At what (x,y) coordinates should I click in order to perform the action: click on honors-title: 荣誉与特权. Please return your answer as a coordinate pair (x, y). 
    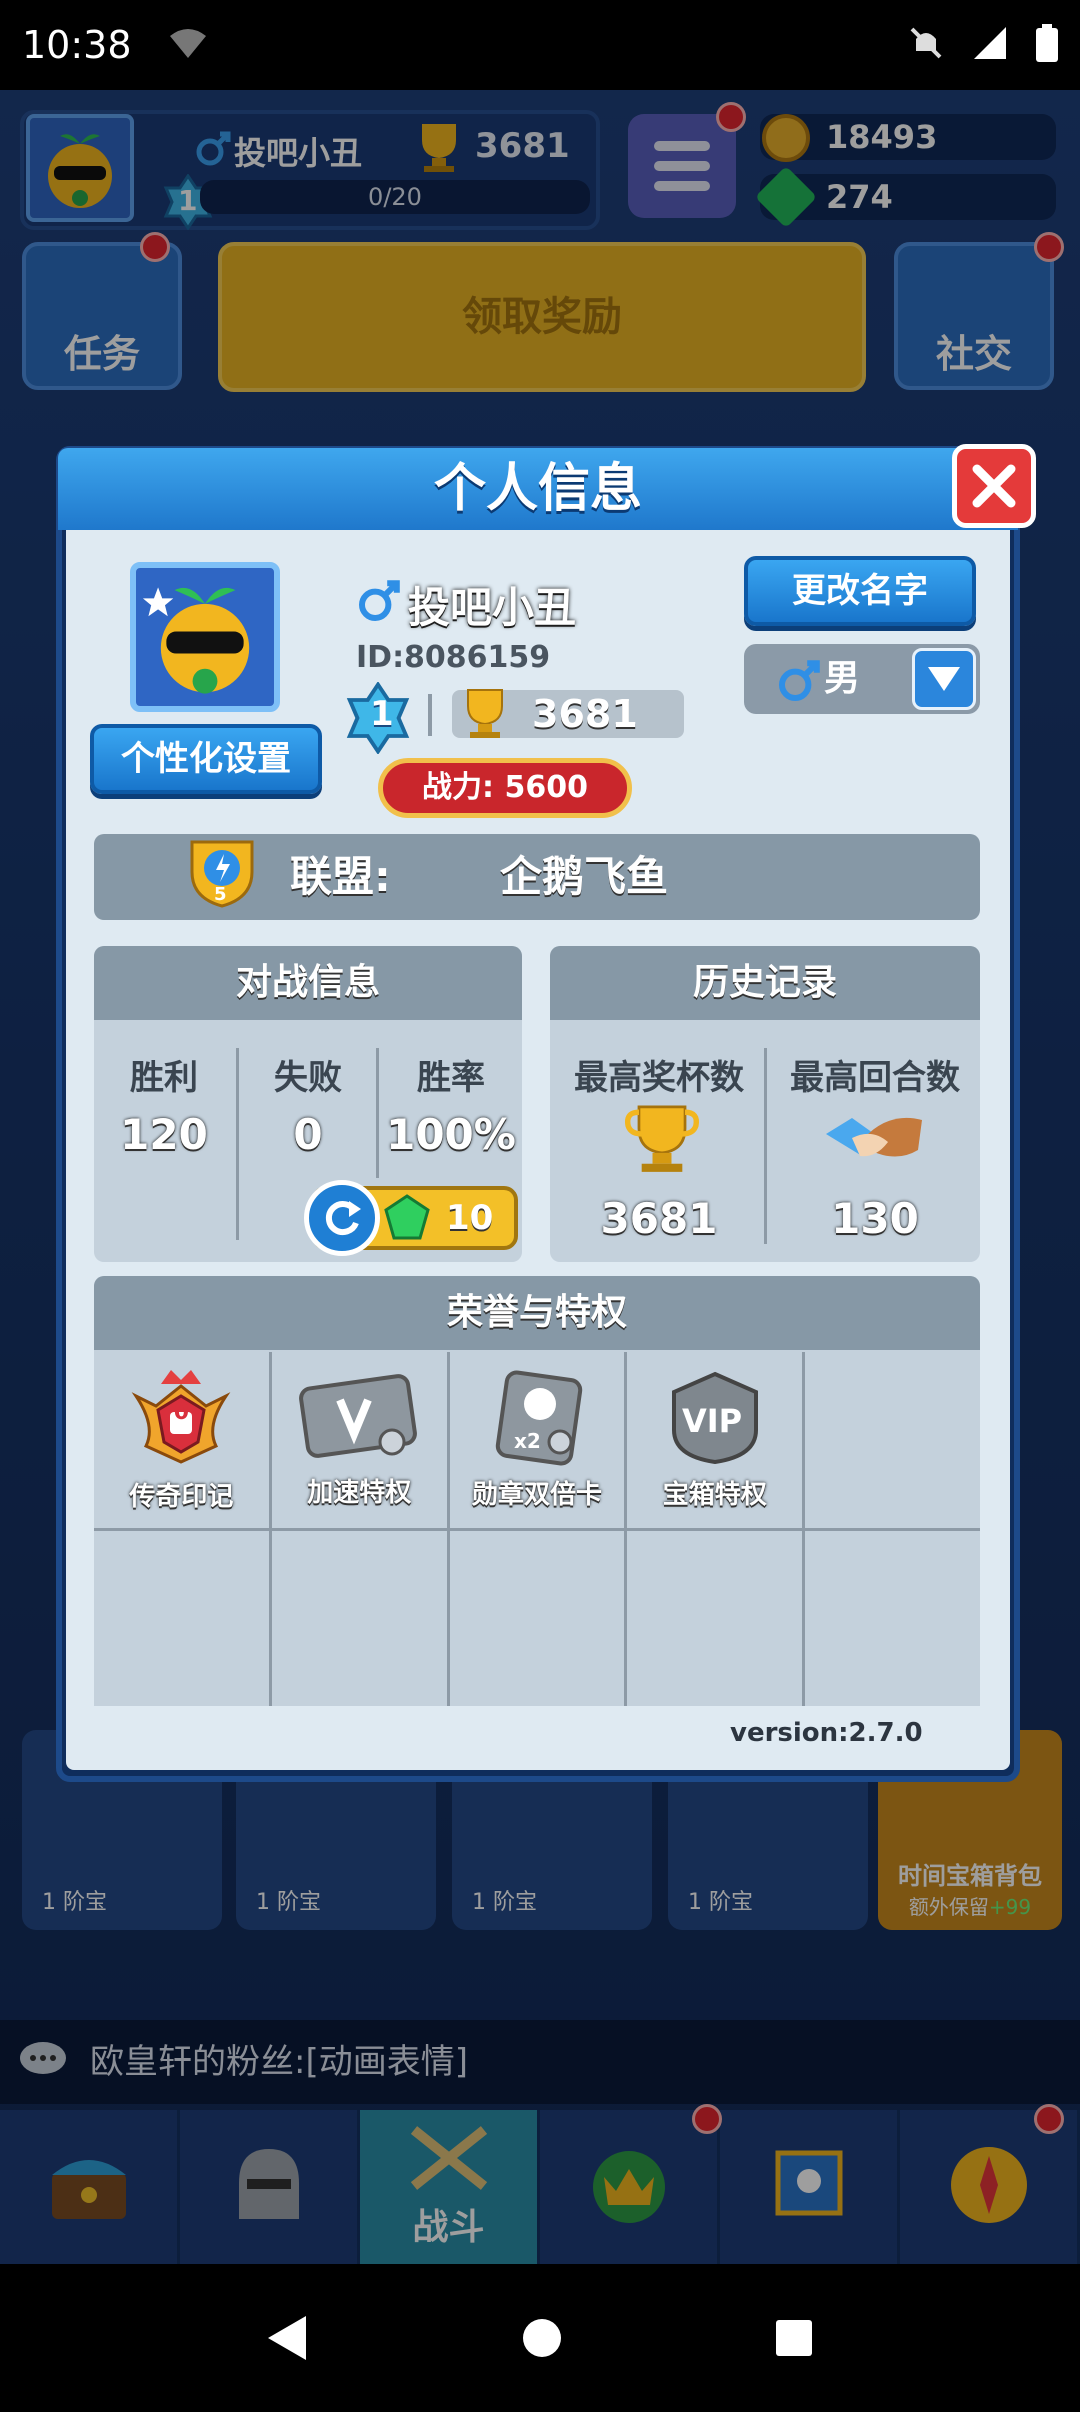
    Looking at the image, I should click on (537, 1313).